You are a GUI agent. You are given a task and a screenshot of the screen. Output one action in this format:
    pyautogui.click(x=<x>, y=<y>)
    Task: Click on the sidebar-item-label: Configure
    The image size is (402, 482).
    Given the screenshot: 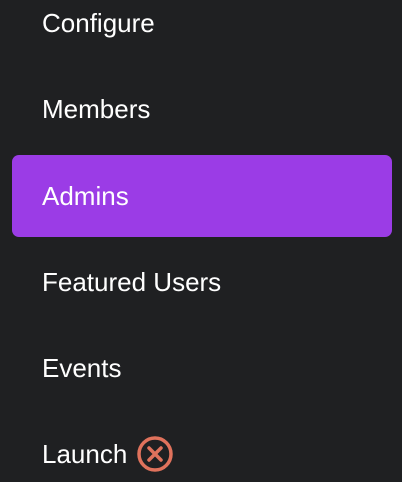 What is the action you would take?
    pyautogui.click(x=98, y=22)
    